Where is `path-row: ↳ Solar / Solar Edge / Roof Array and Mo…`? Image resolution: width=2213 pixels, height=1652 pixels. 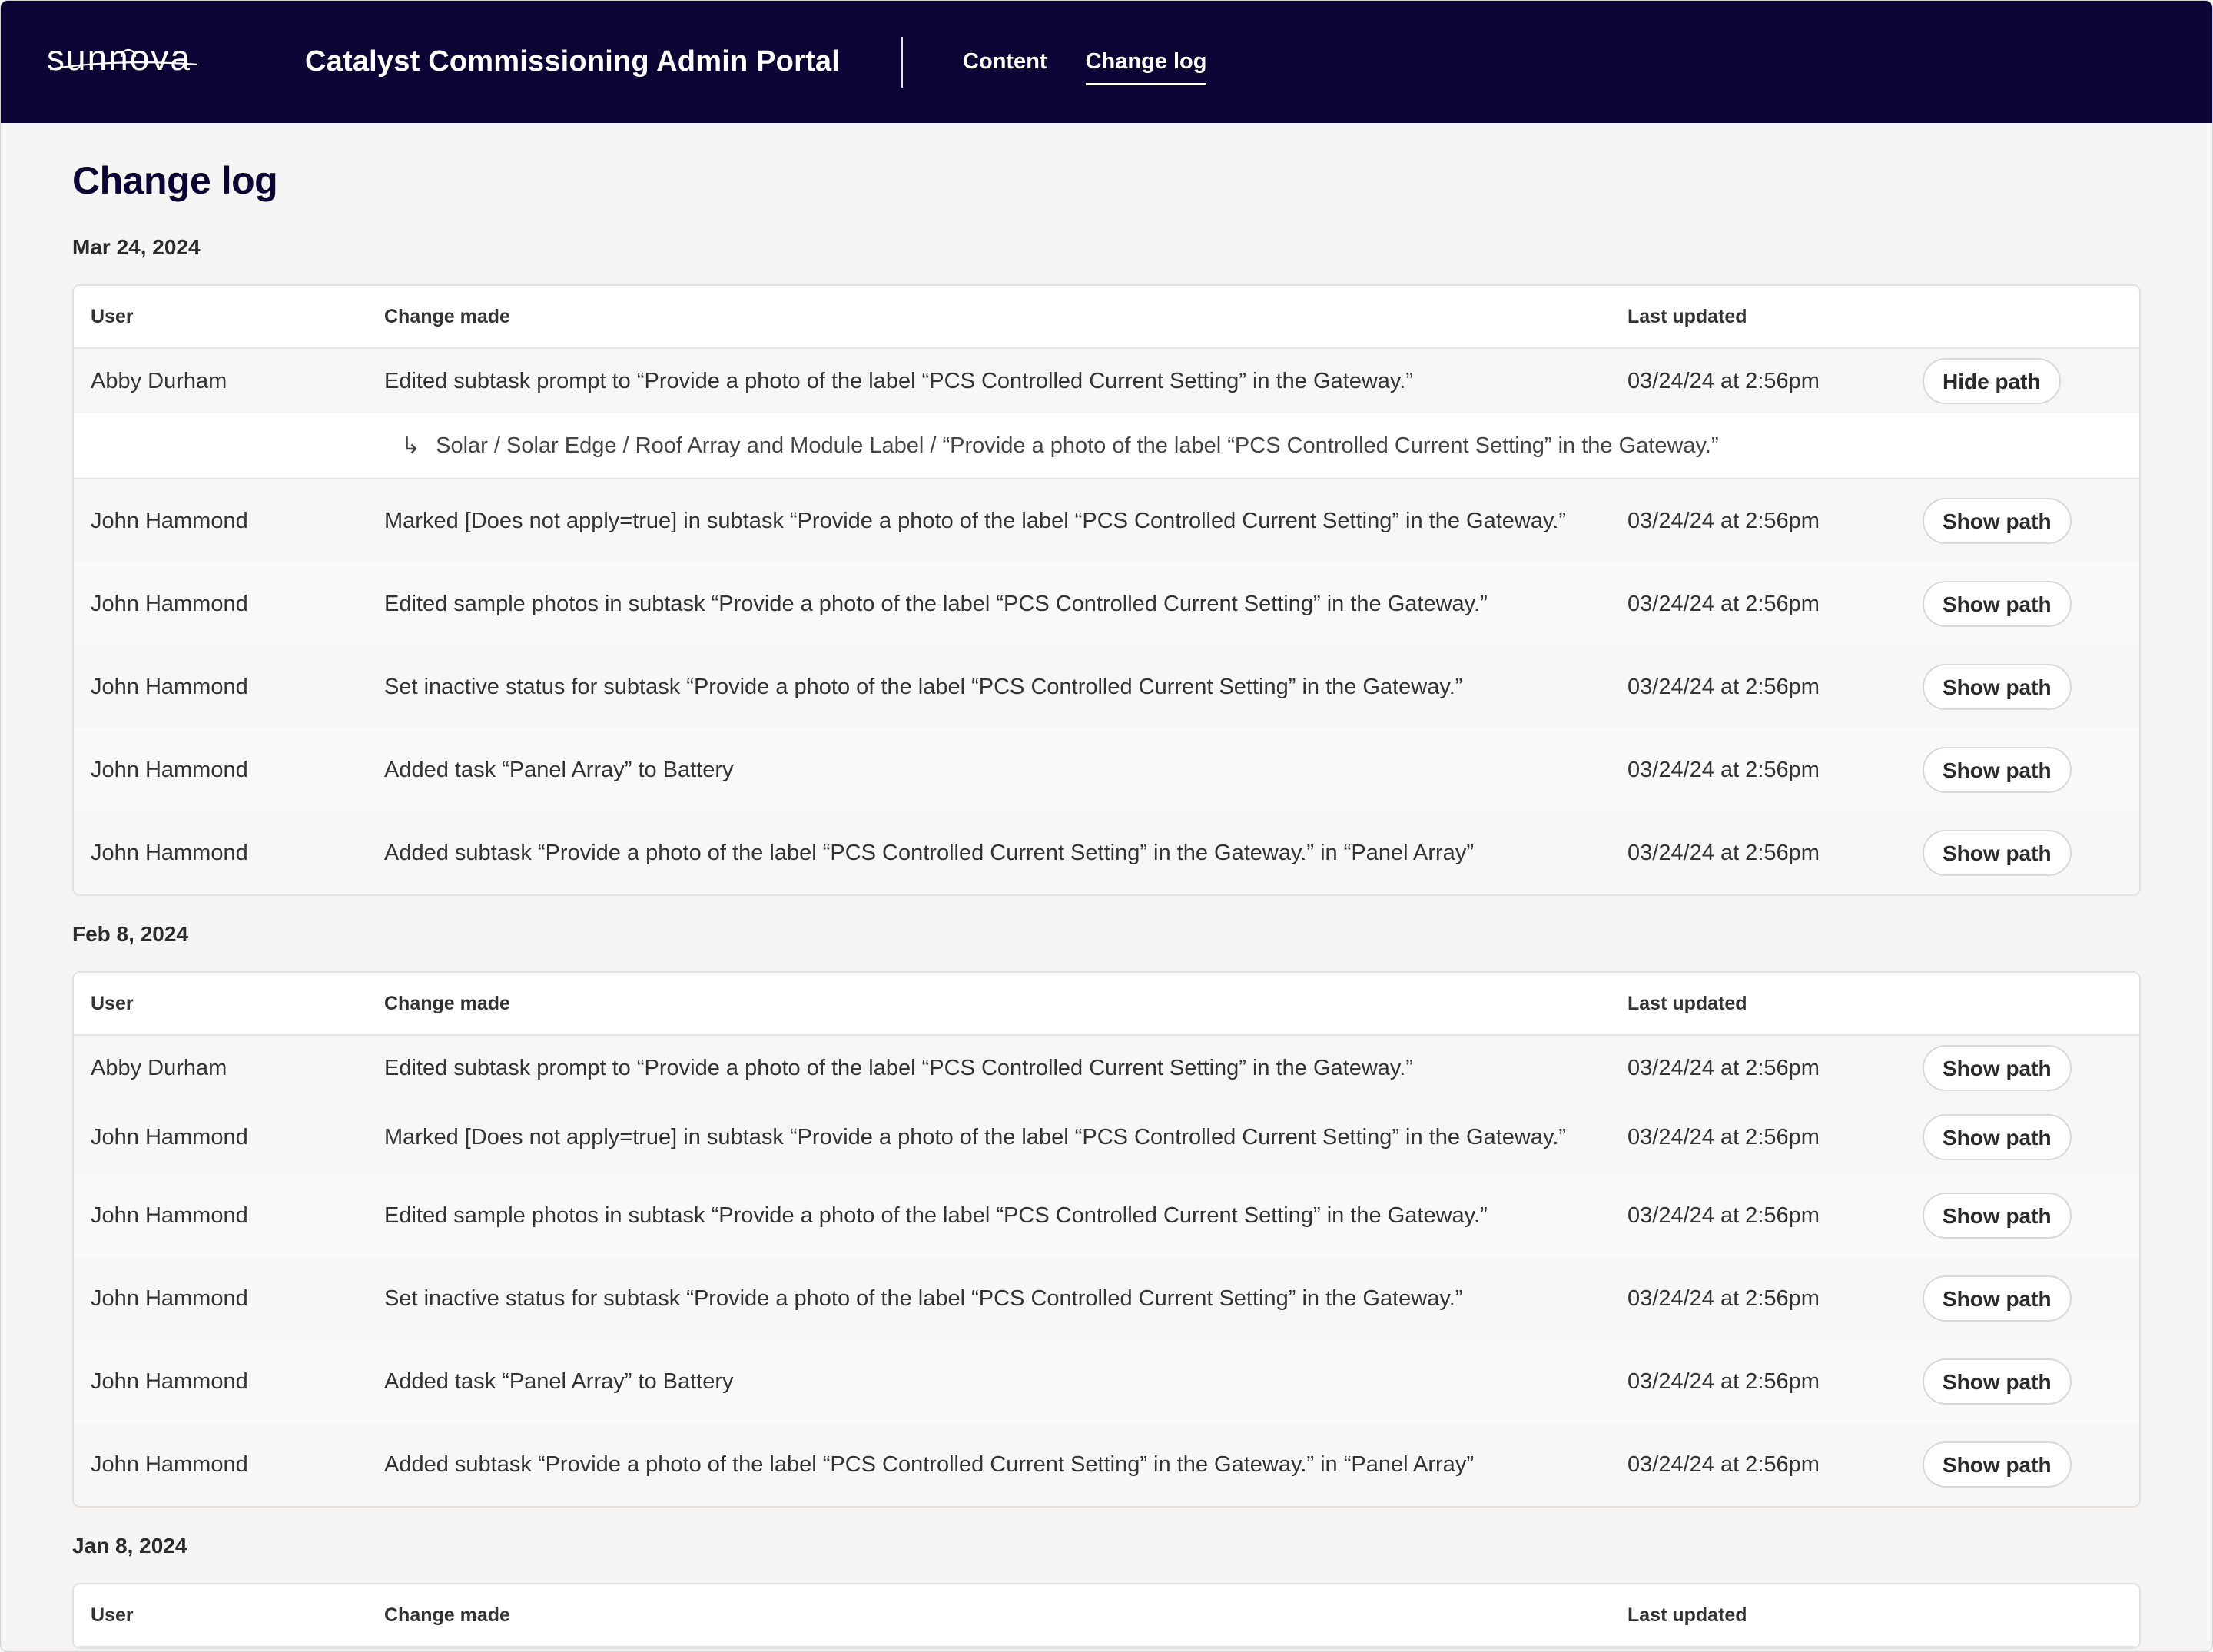 path-row: ↳ Solar / Solar Edge / Roof Array and Mo… is located at coordinates (1106, 446).